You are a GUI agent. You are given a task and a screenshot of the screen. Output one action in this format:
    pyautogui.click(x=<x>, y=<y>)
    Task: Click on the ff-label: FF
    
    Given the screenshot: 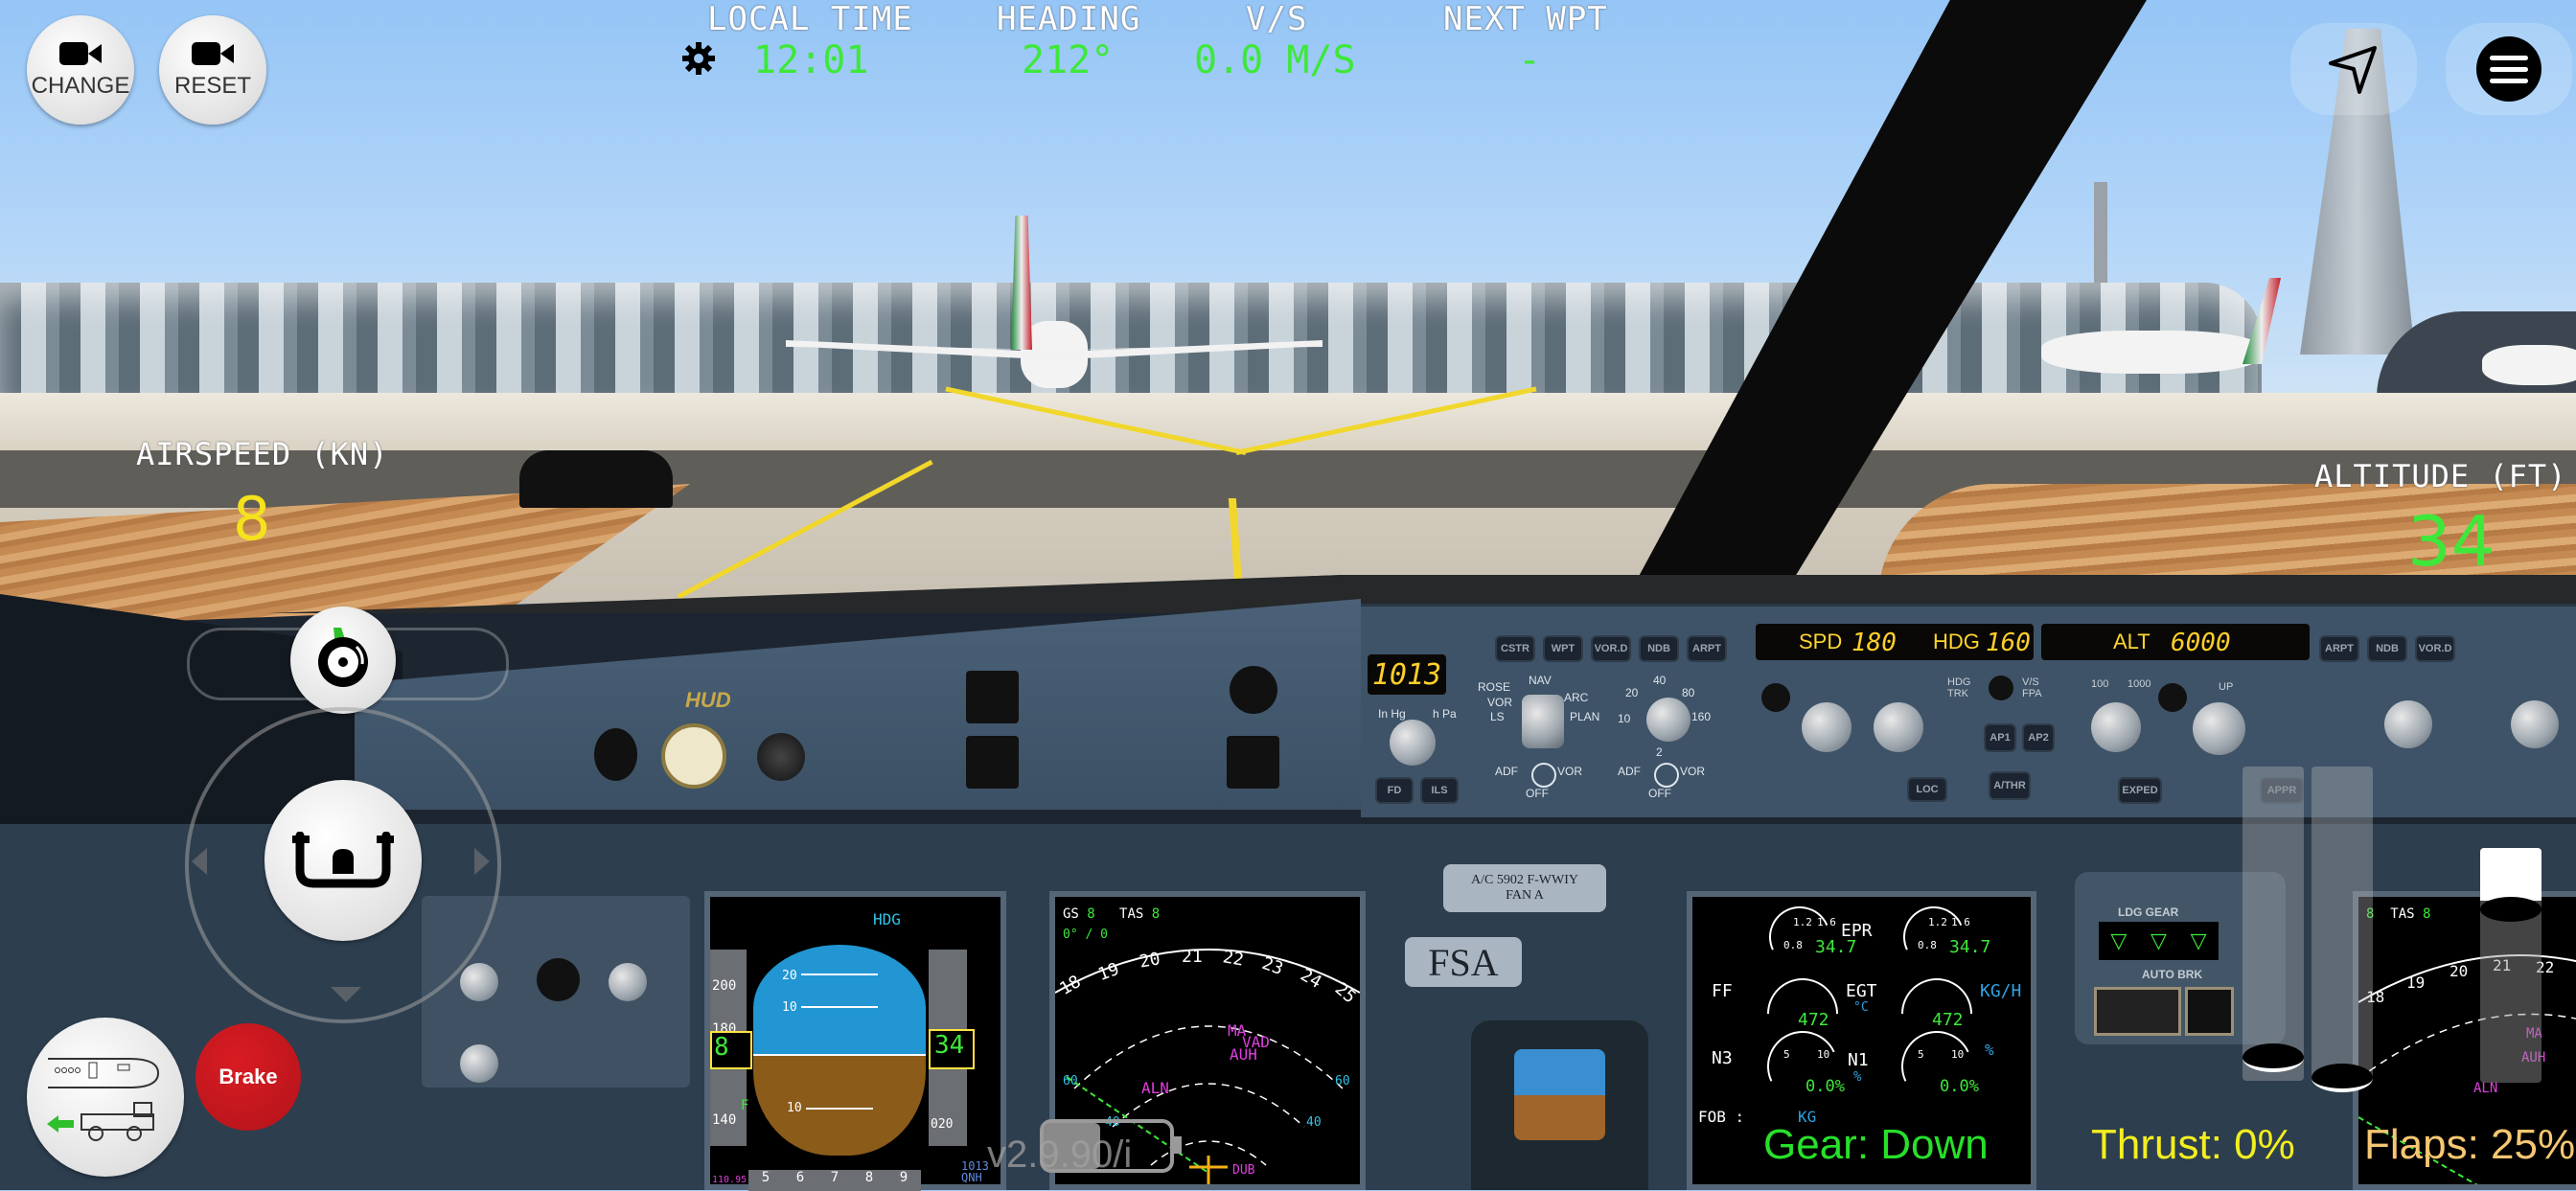 What is the action you would take?
    pyautogui.click(x=1722, y=991)
    